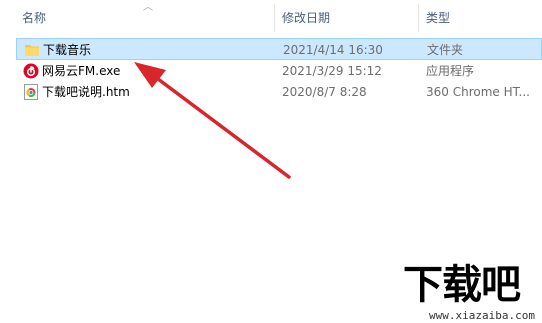 The image size is (542, 323). Describe the element at coordinates (462, 285) in the screenshot. I see `watermark-text: 下载吧` at that location.